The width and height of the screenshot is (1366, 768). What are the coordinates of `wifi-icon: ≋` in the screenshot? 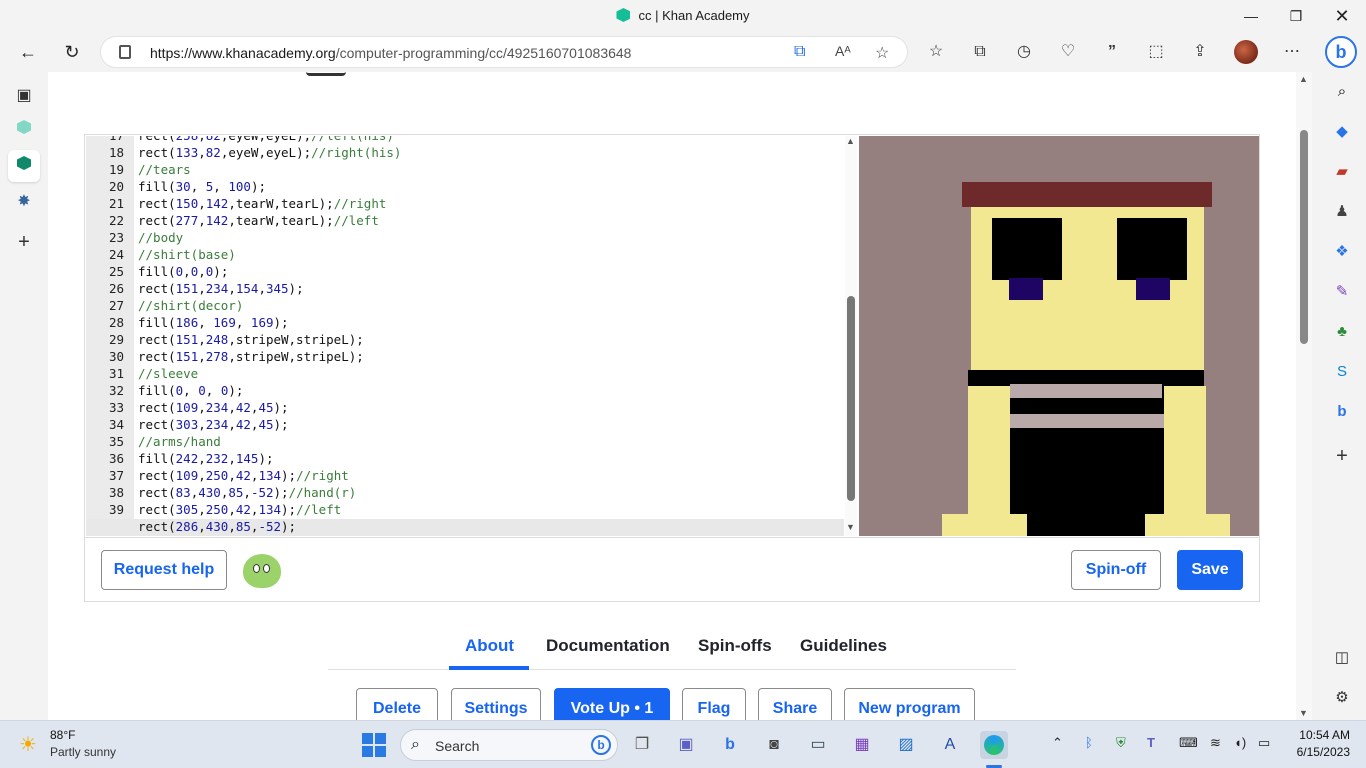 It's located at (1215, 743).